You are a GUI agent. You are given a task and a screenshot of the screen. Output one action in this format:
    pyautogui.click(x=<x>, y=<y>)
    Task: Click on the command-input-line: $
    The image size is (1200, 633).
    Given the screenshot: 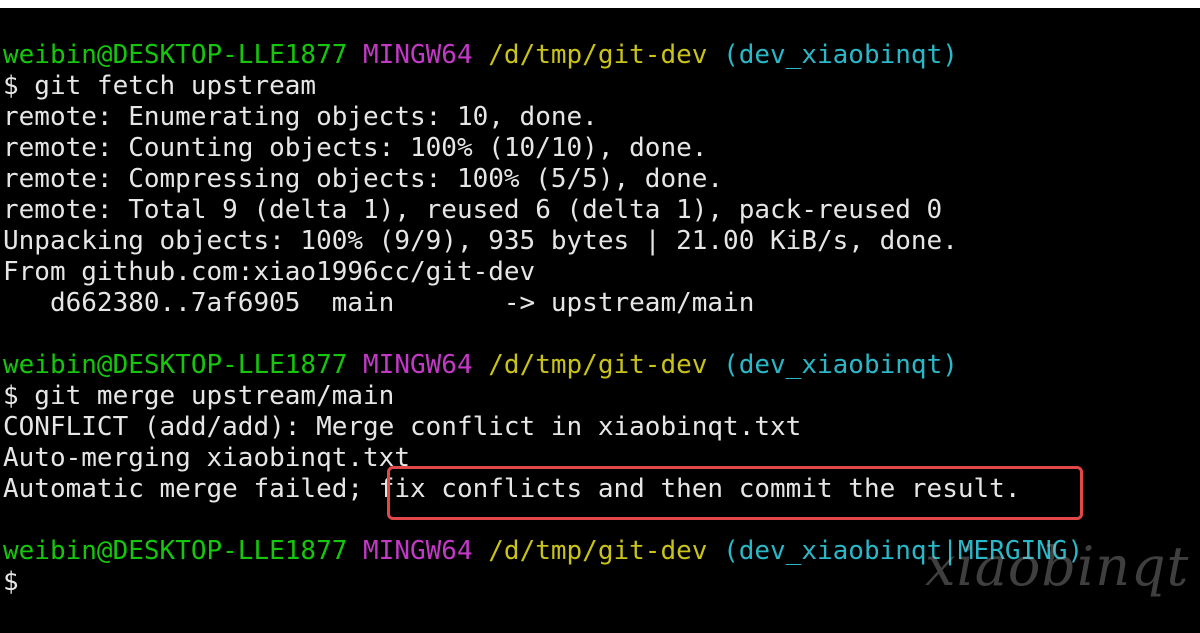 What is the action you would take?
    pyautogui.click(x=600, y=582)
    